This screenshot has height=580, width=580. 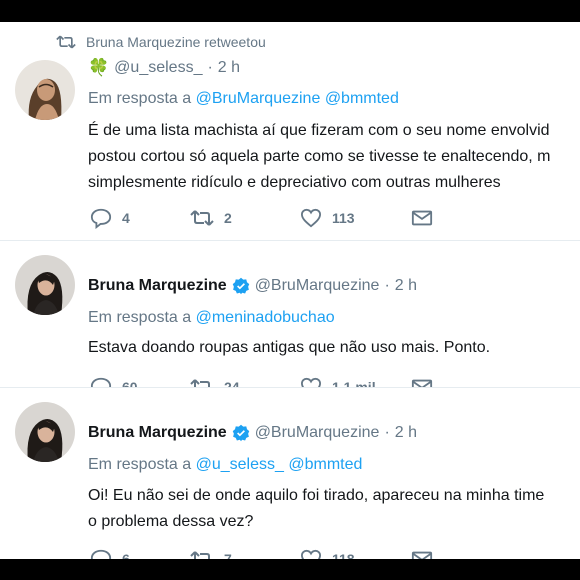 I want to click on like-count: 118, so click(x=343, y=555).